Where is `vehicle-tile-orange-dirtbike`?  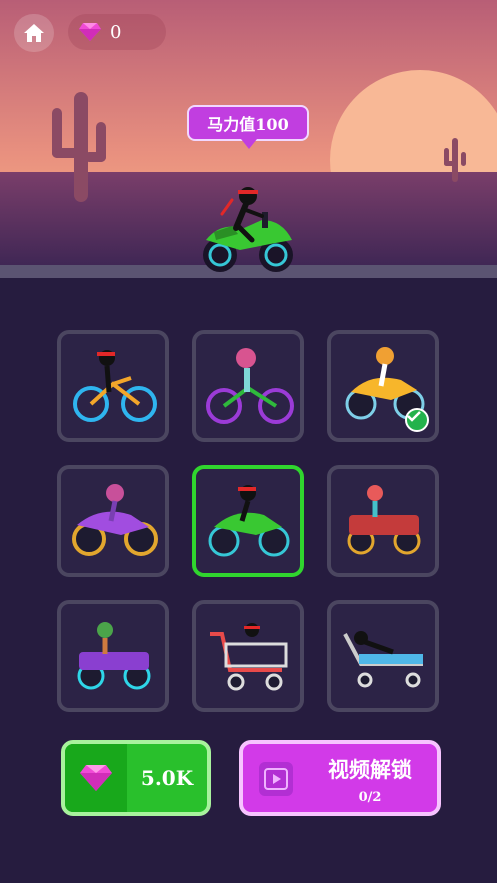
vehicle-tile-orange-dirtbike is located at coordinates (383, 386).